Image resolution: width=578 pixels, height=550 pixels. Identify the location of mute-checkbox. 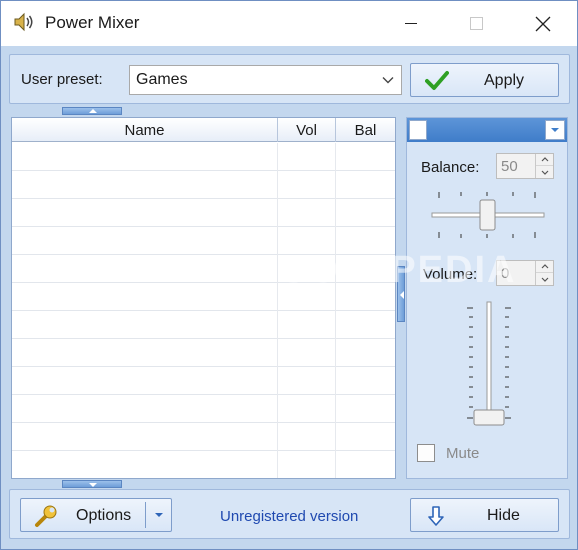
(426, 453).